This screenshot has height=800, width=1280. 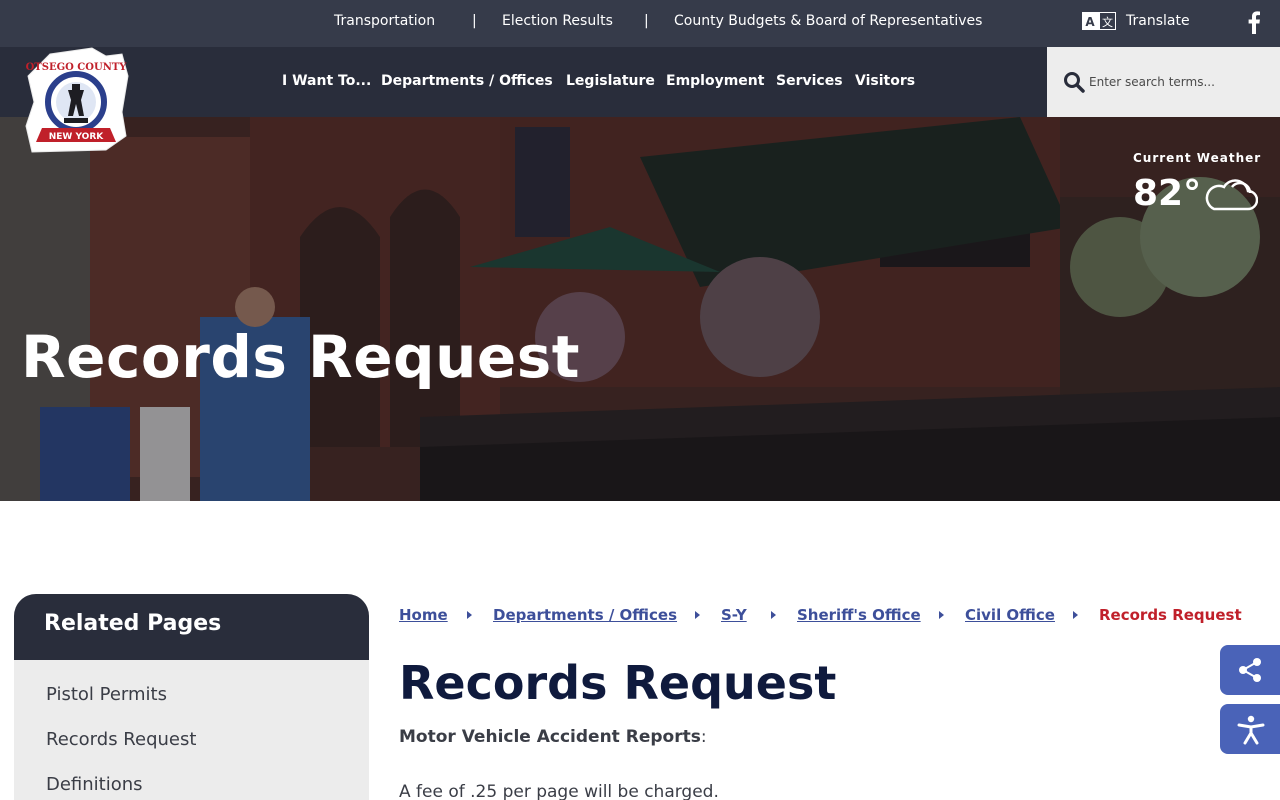 I want to click on share-icon, so click(x=1250, y=670).